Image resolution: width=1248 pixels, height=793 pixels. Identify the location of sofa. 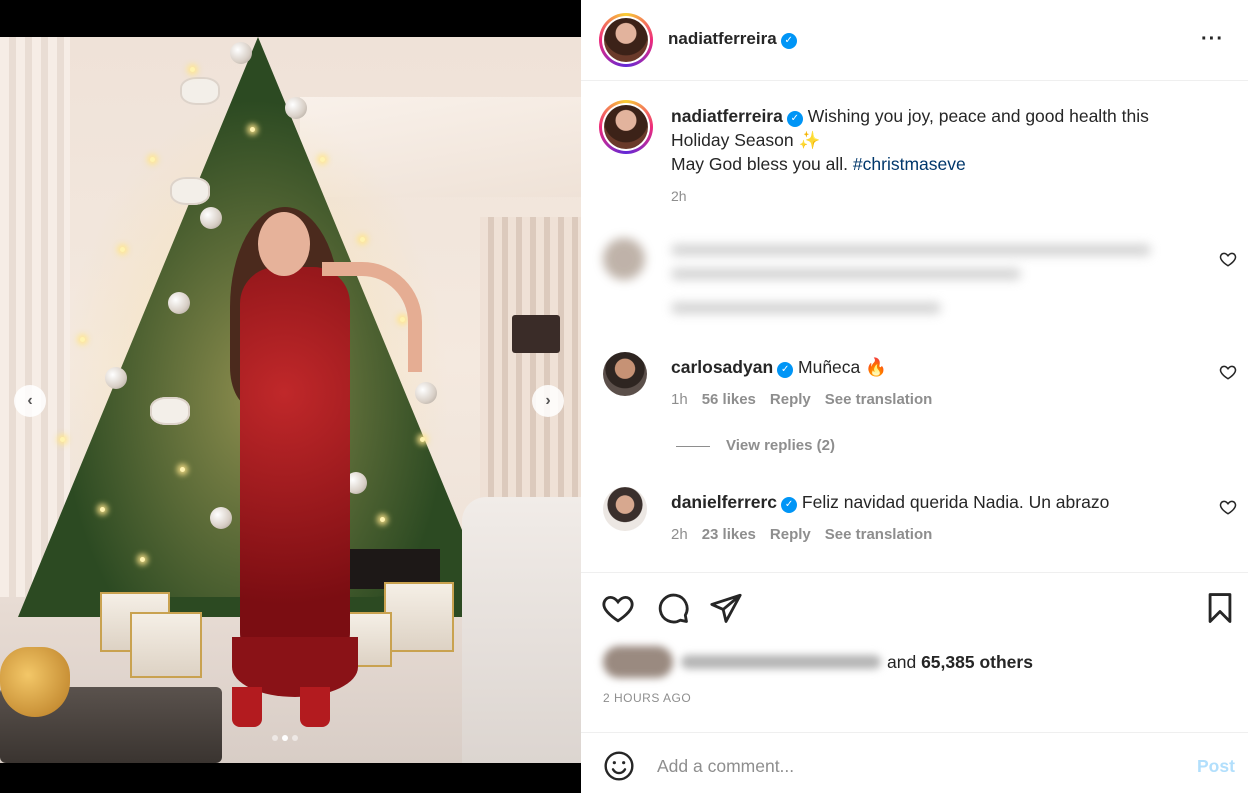
(521, 630).